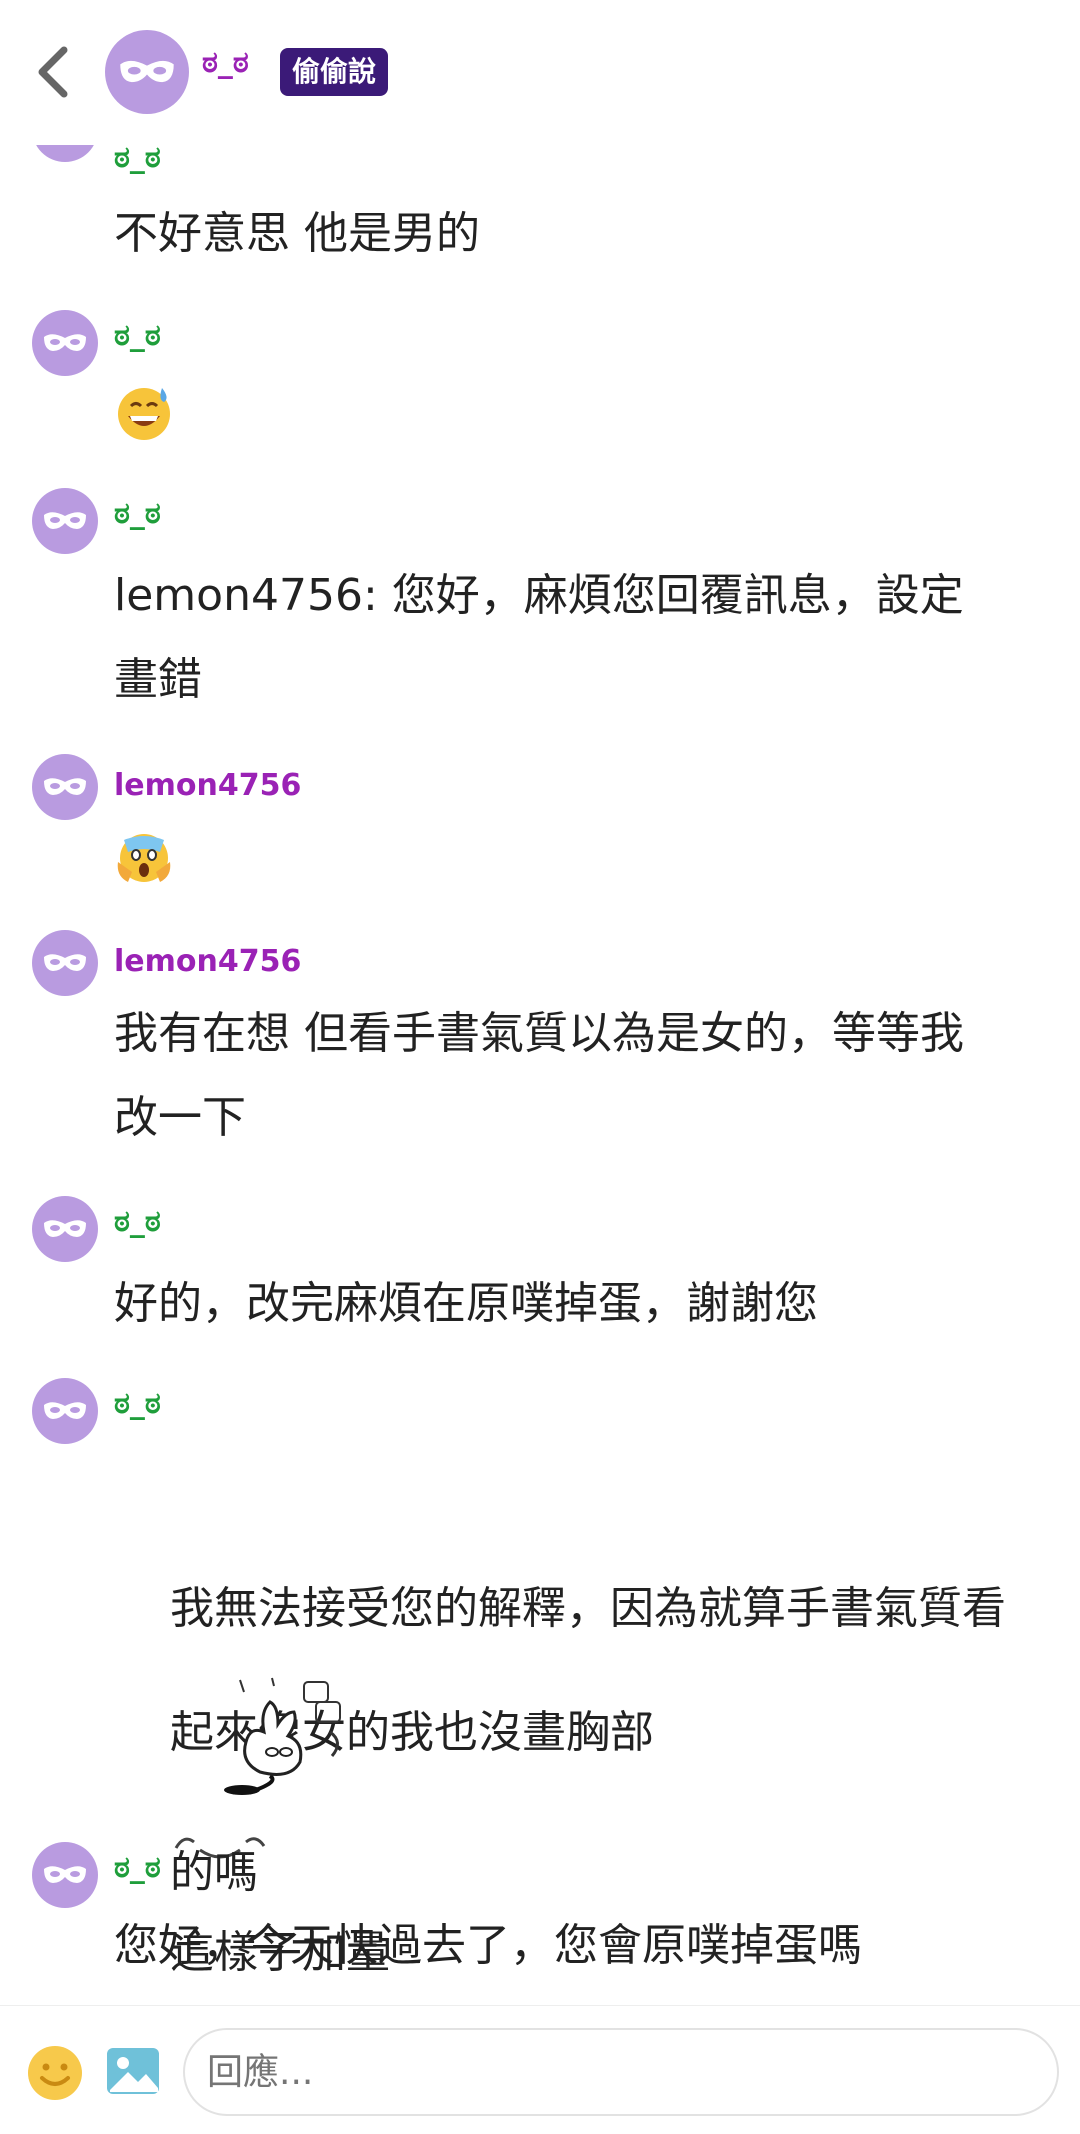 This screenshot has height=2134, width=1080. I want to click on message-text: 您好，今天快過去了，您會原噗掉蛋嗎, so click(488, 1945).